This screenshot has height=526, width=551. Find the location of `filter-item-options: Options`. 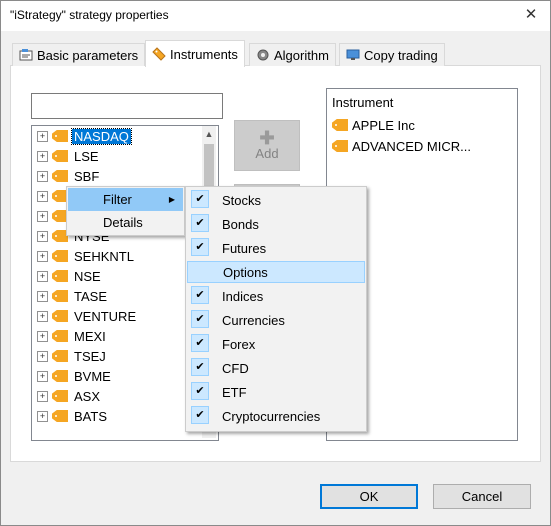

filter-item-options: Options is located at coordinates (276, 272).